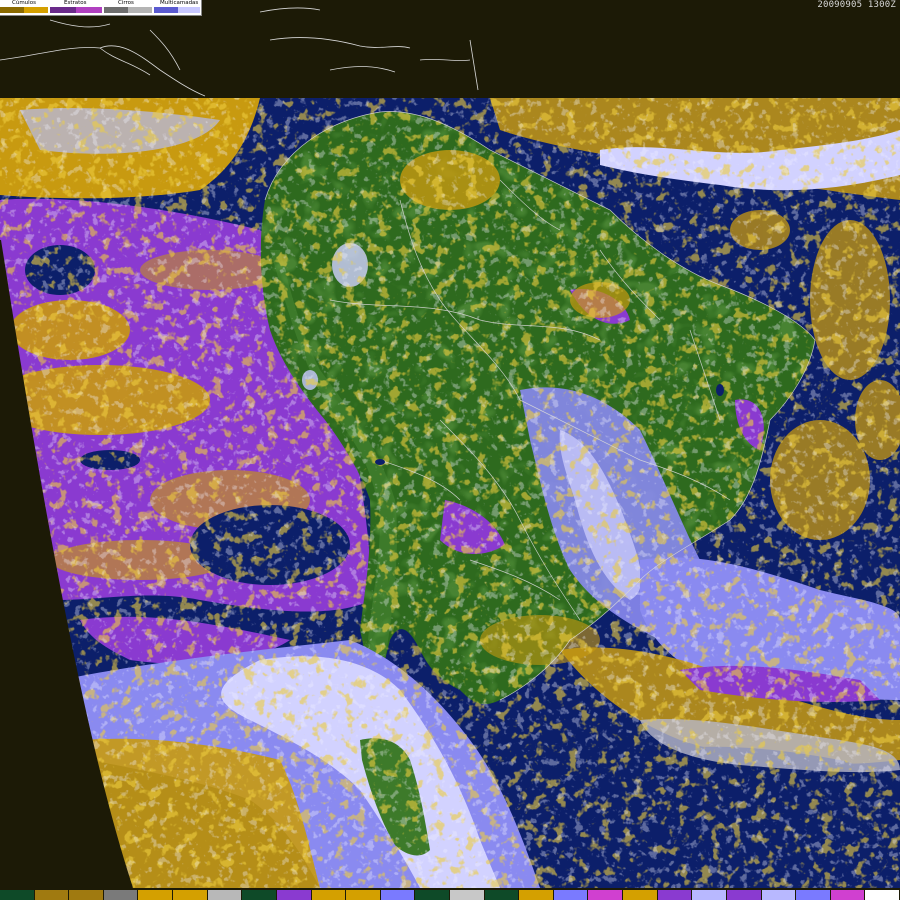 The image size is (900, 900). I want to click on cloud-class-legend: Cúmulos Estratos Cirros Multicamadas, so click(101, 8).